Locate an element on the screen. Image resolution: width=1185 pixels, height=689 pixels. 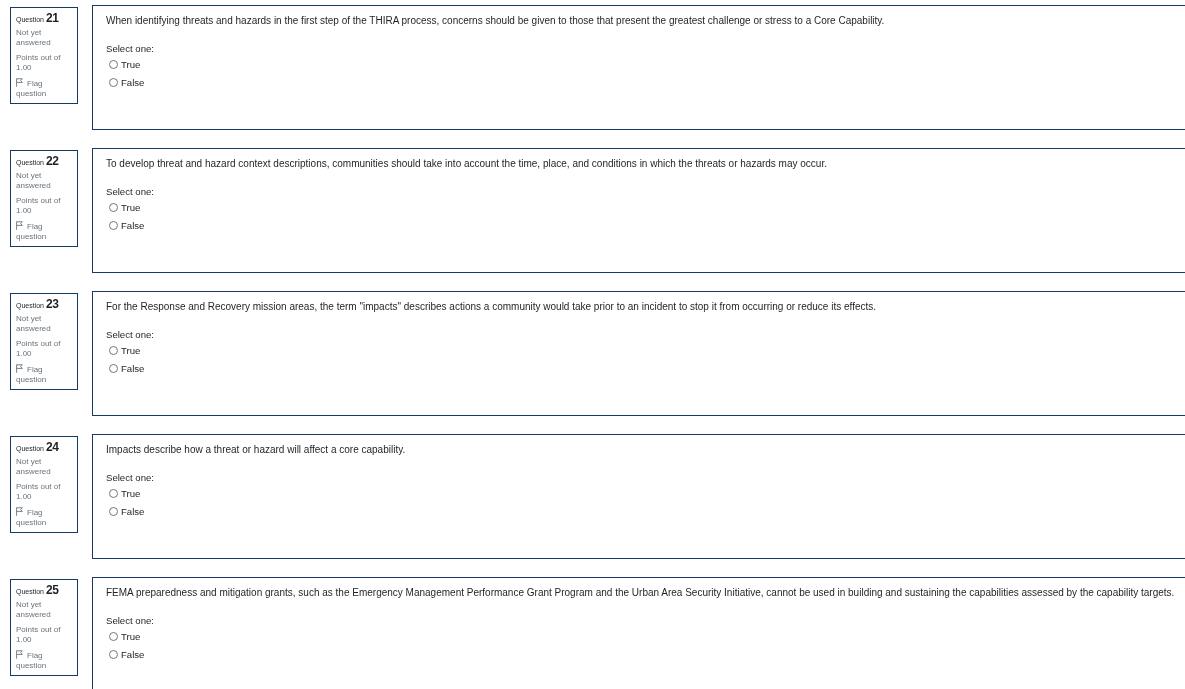
question-number: 25 is located at coordinates (52, 590).